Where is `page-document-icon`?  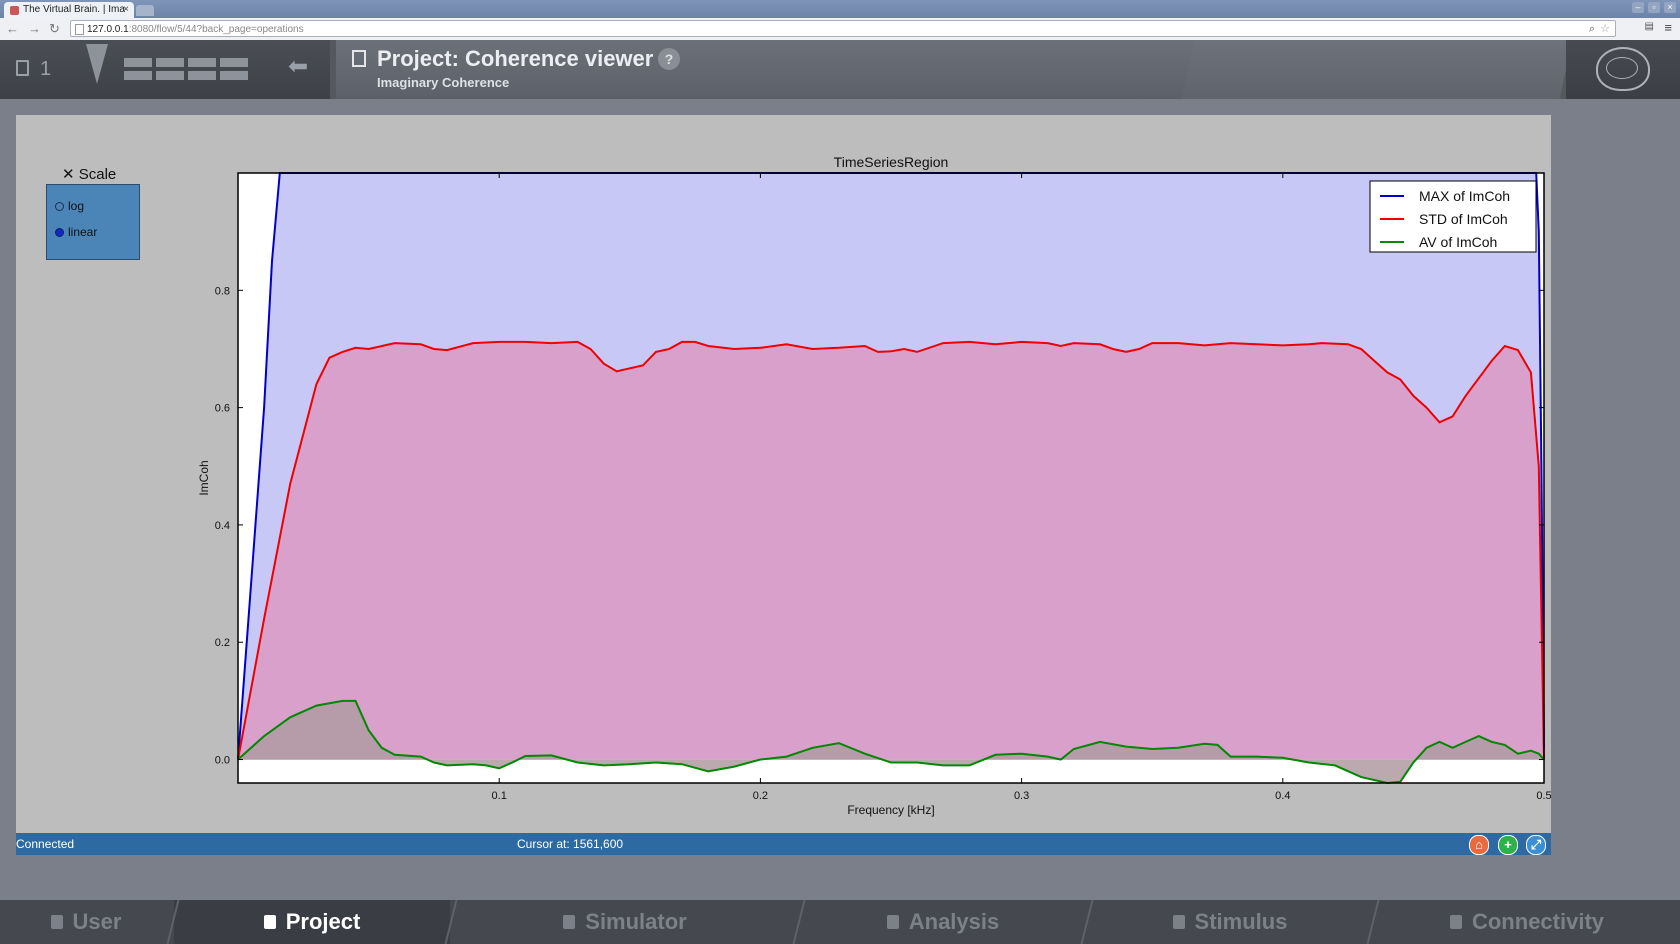
page-document-icon is located at coordinates (359, 58).